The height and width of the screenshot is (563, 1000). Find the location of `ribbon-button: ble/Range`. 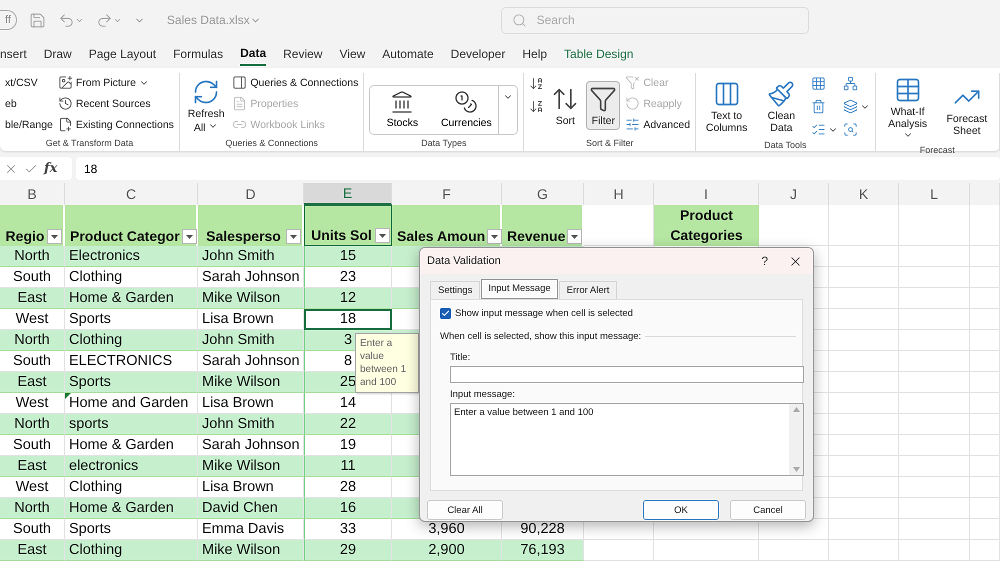

ribbon-button: ble/Range is located at coordinates (29, 124).